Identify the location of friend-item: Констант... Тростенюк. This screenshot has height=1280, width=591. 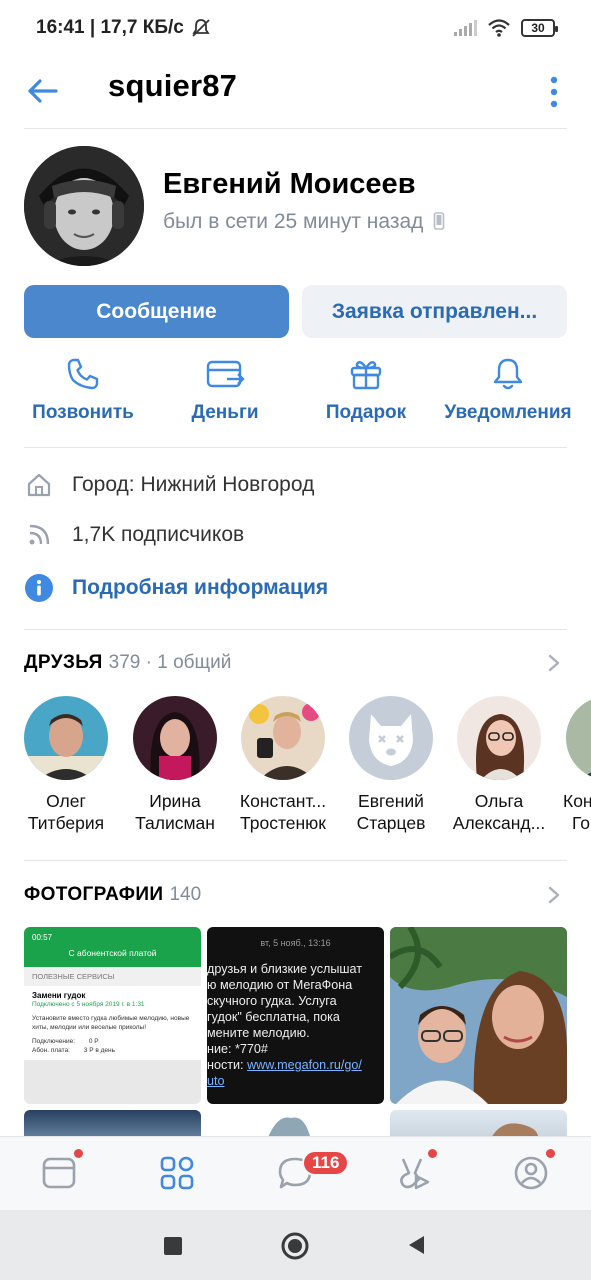
(283, 765).